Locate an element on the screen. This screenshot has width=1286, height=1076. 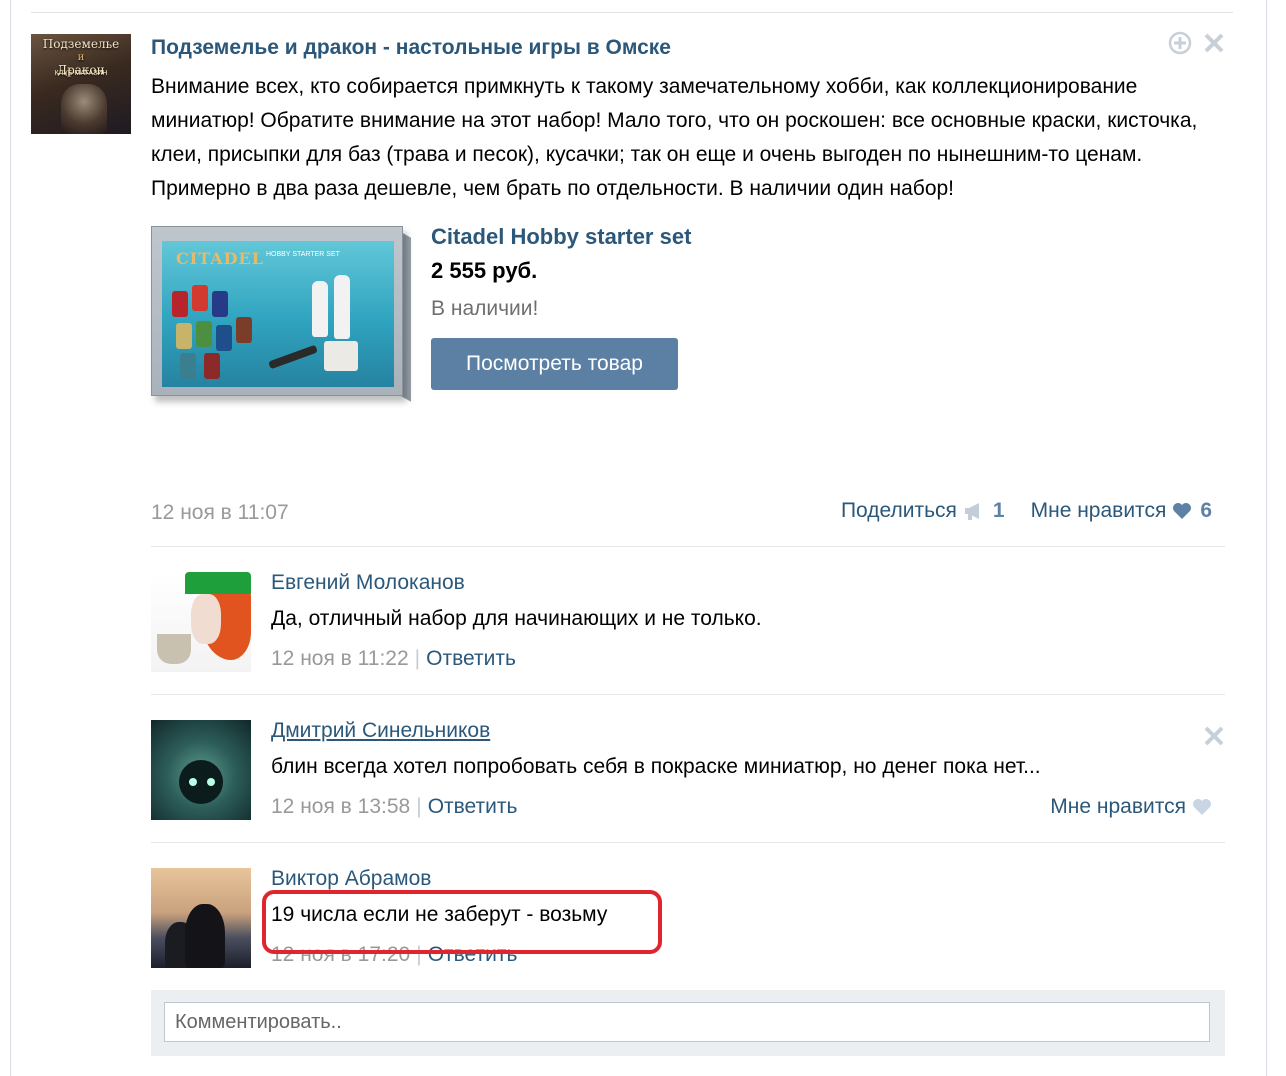
box-artwork: CITADEL HOBBY STARTER SET is located at coordinates (278, 314).